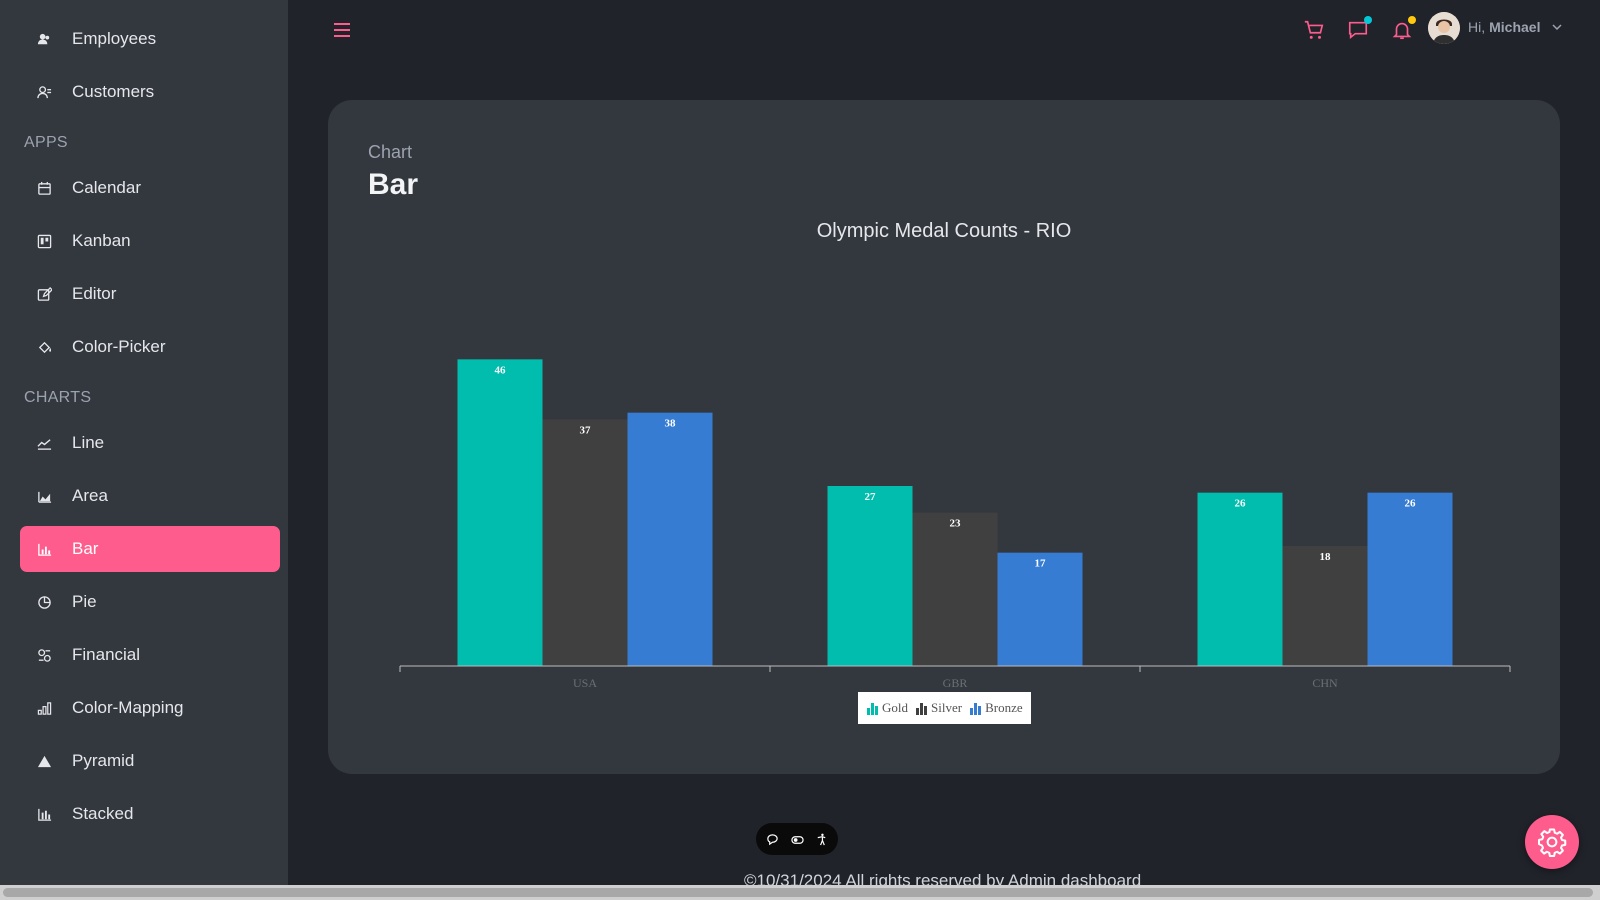  I want to click on sidebar-item-label: Color-Picker, so click(119, 346).